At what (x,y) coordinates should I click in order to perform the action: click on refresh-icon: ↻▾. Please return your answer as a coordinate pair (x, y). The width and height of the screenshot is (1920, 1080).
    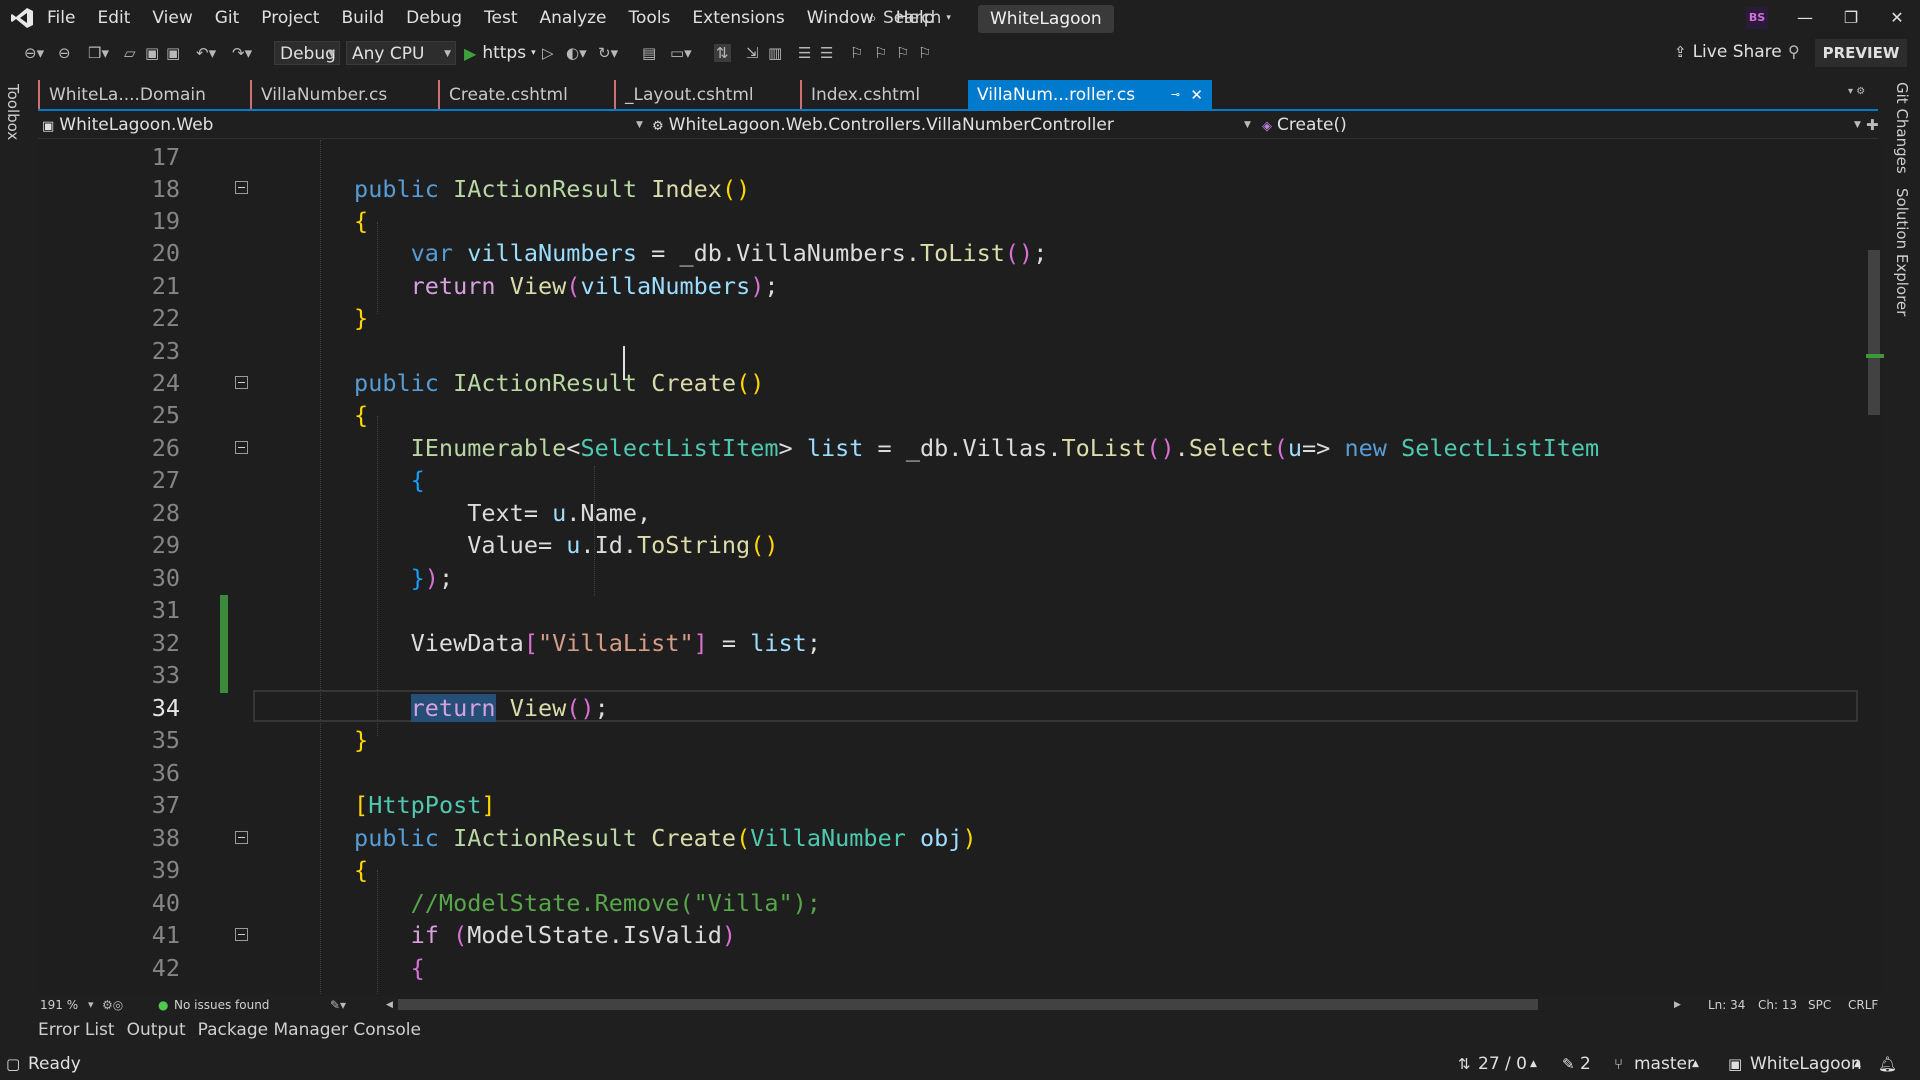
    Looking at the image, I should click on (608, 53).